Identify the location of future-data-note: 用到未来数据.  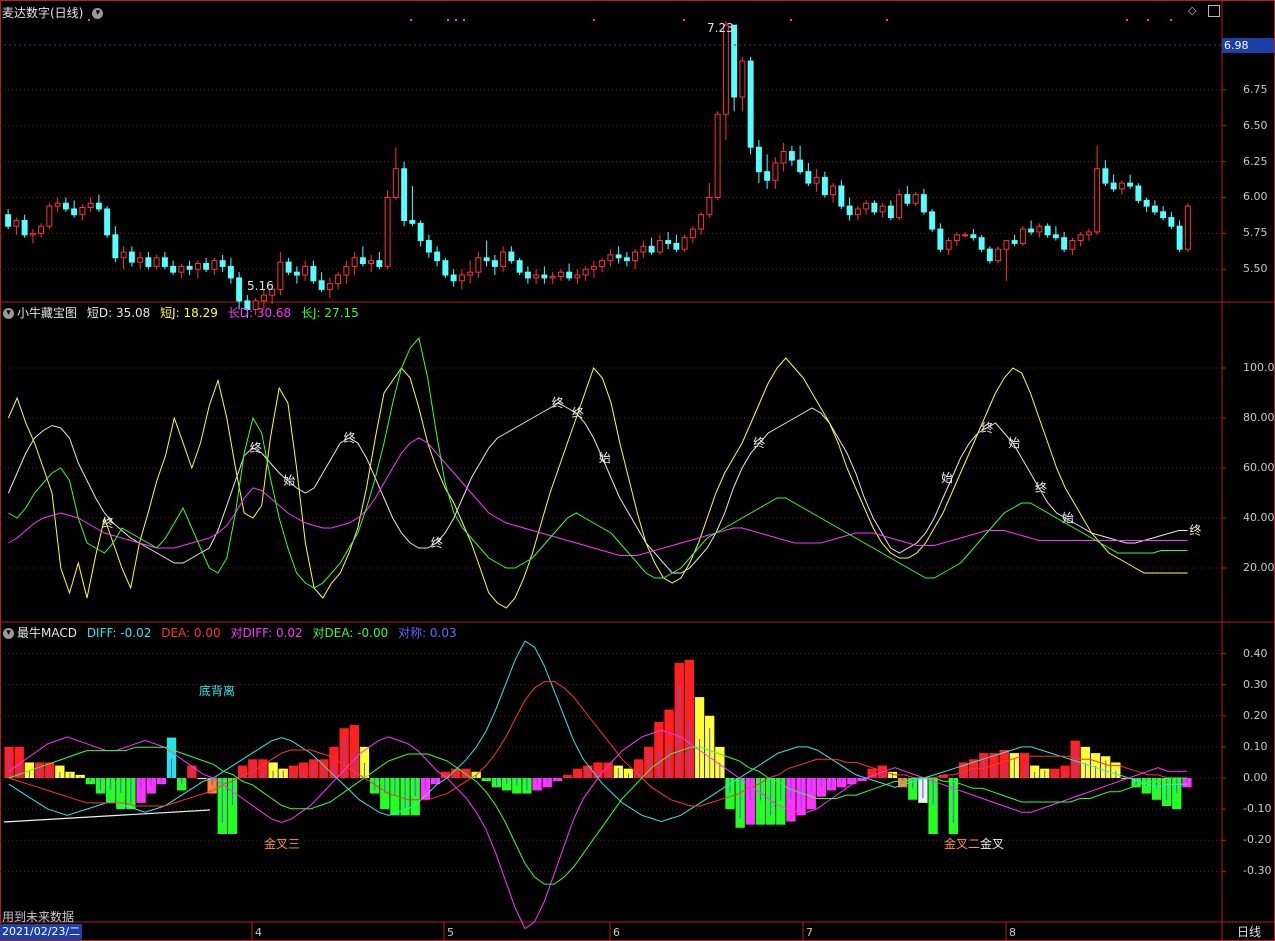
(38, 917).